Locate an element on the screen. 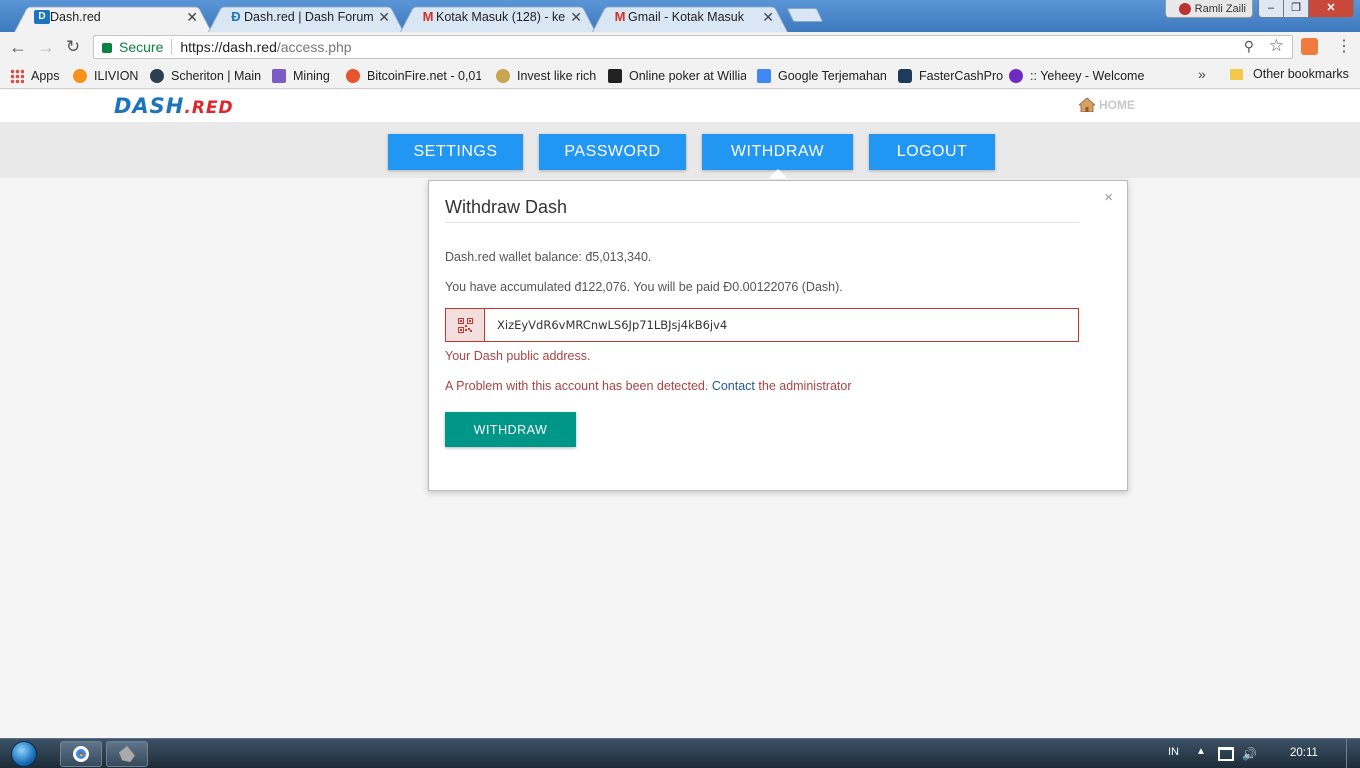  folder-icon is located at coordinates (1236, 74).